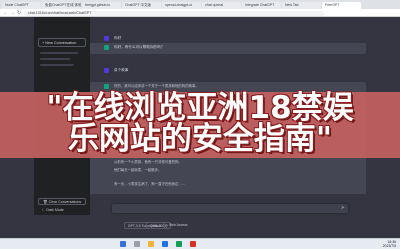 The image size is (400, 249). What do you see at coordinates (123, 244) in the screenshot?
I see `windows-start-icon` at bounding box center [123, 244].